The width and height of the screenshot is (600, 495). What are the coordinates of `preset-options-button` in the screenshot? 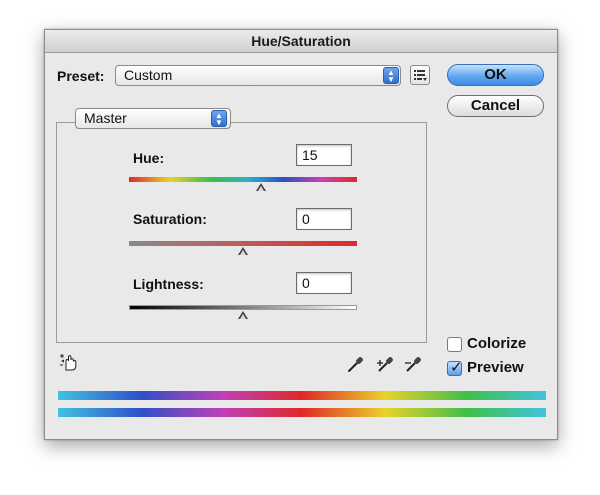 It's located at (420, 75).